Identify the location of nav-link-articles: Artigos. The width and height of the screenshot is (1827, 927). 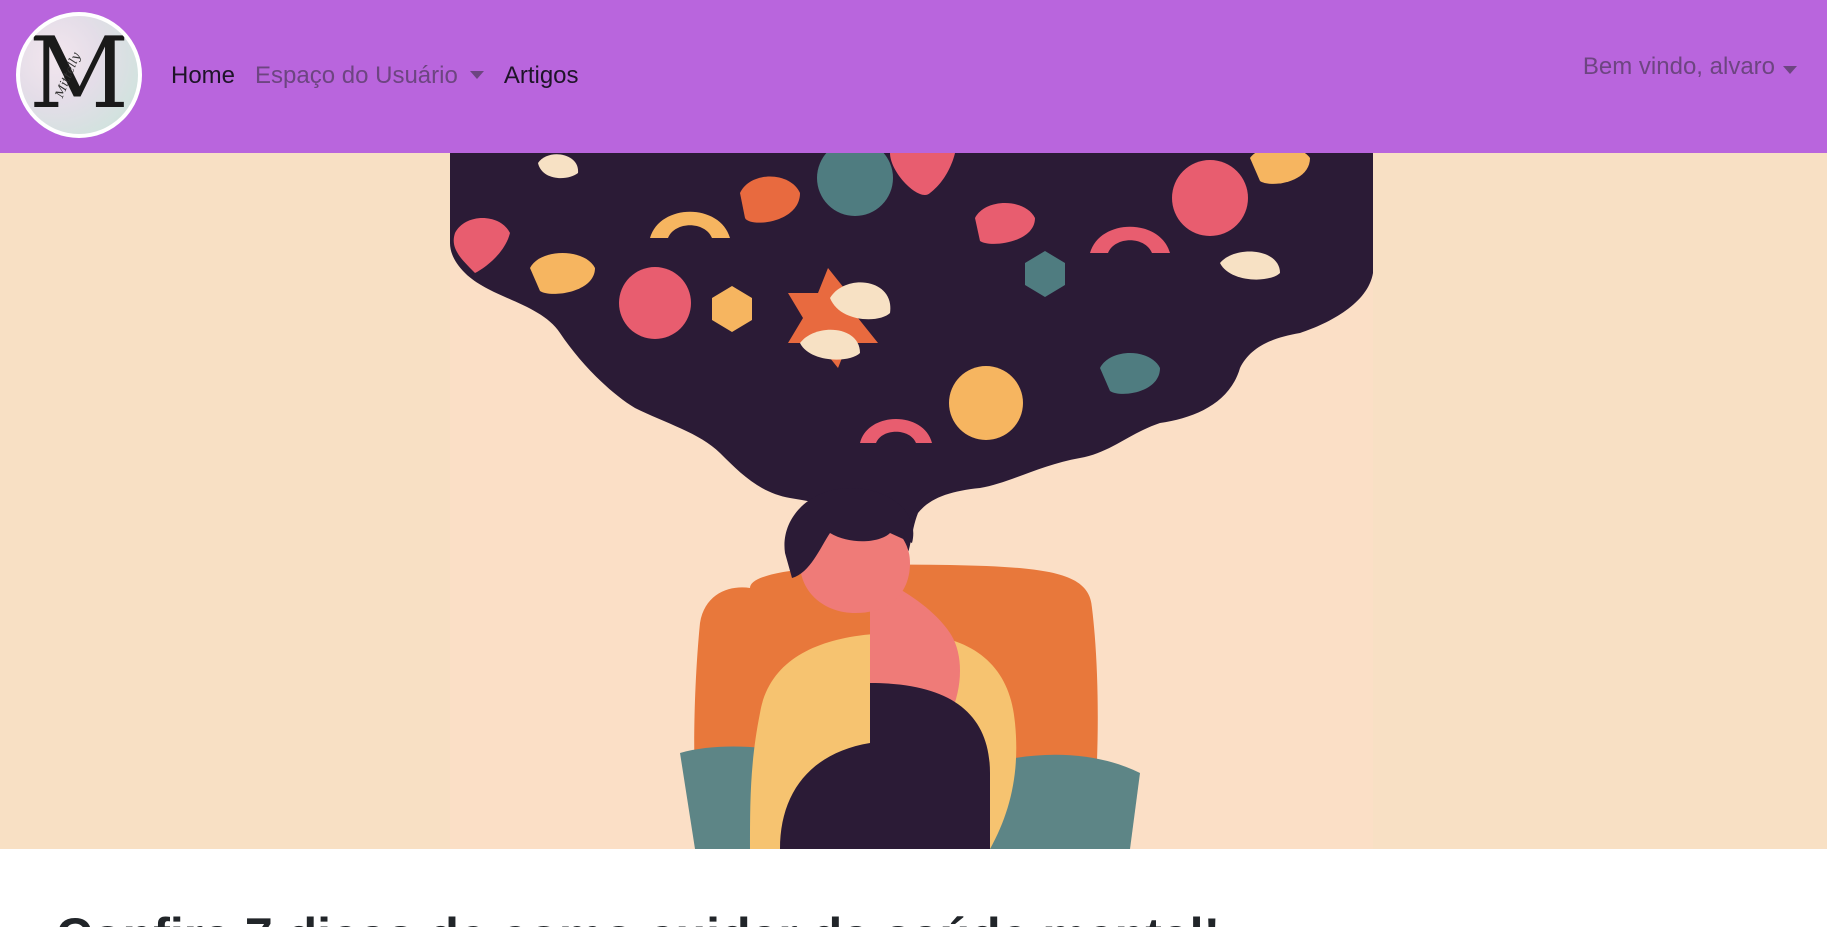
(541, 76).